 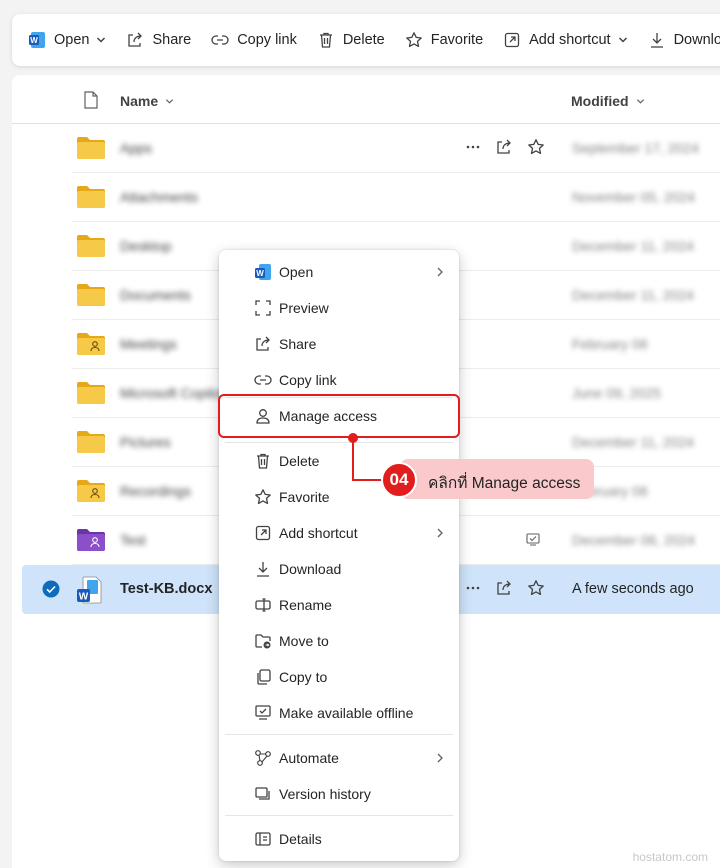 What do you see at coordinates (296, 272) in the screenshot?
I see `menu-item-label: Open` at bounding box center [296, 272].